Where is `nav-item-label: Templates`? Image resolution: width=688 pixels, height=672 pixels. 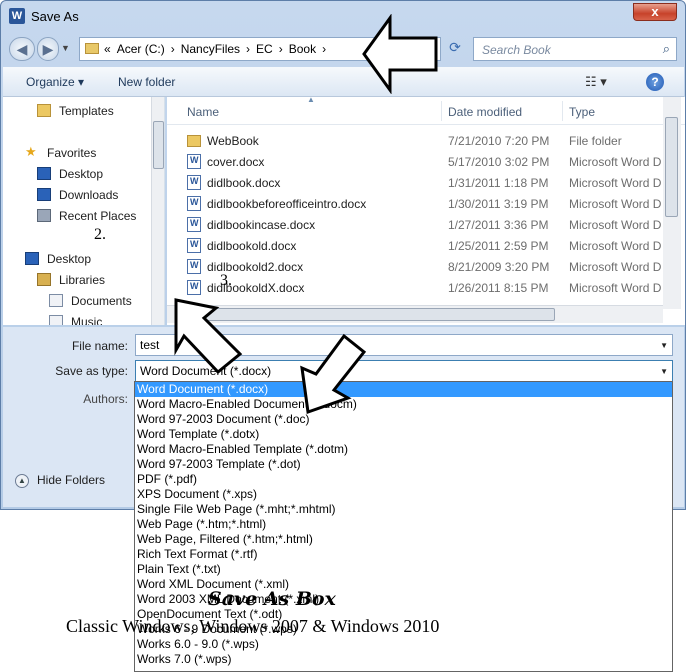
nav-item-label: Templates is located at coordinates (86, 111).